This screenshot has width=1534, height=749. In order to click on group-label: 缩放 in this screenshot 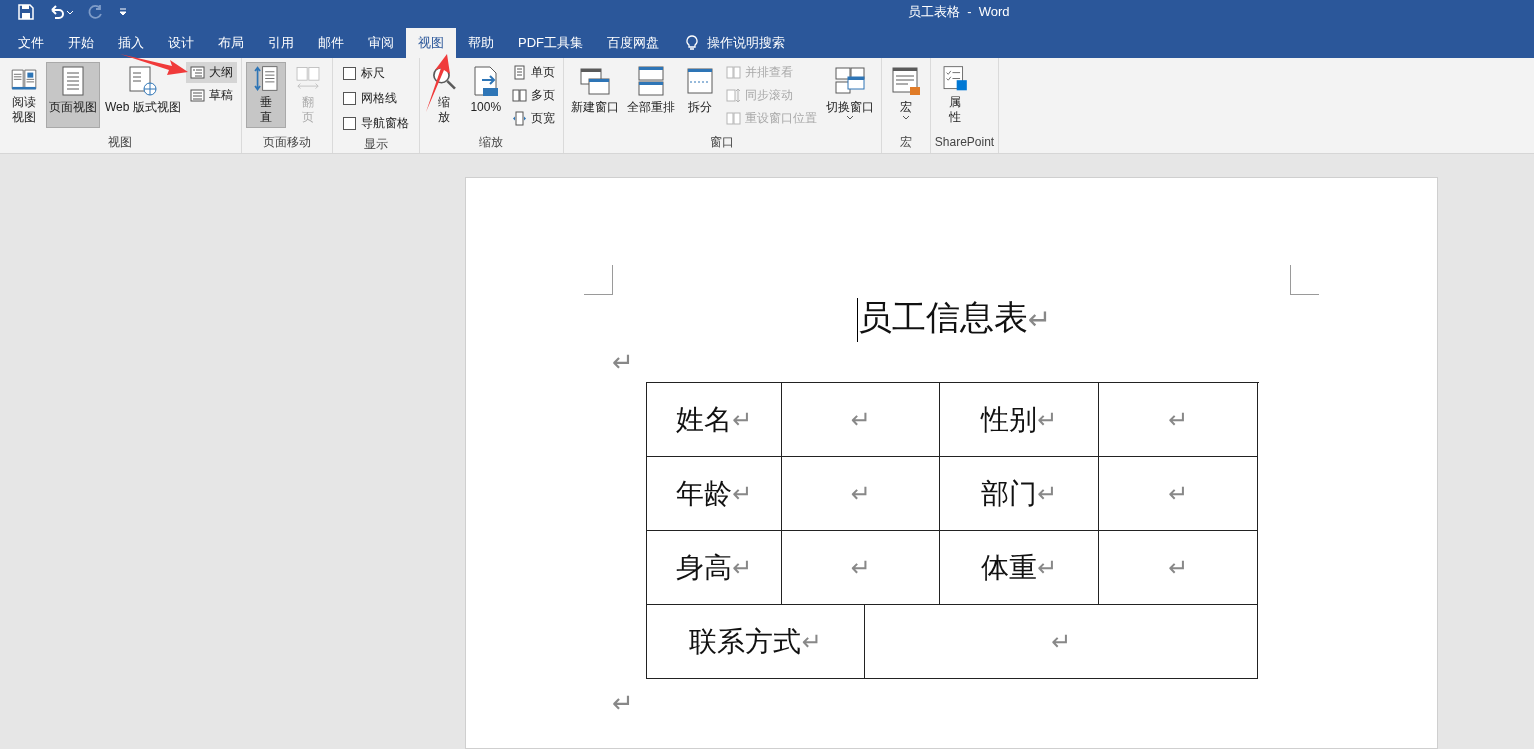, I will do `click(491, 142)`.